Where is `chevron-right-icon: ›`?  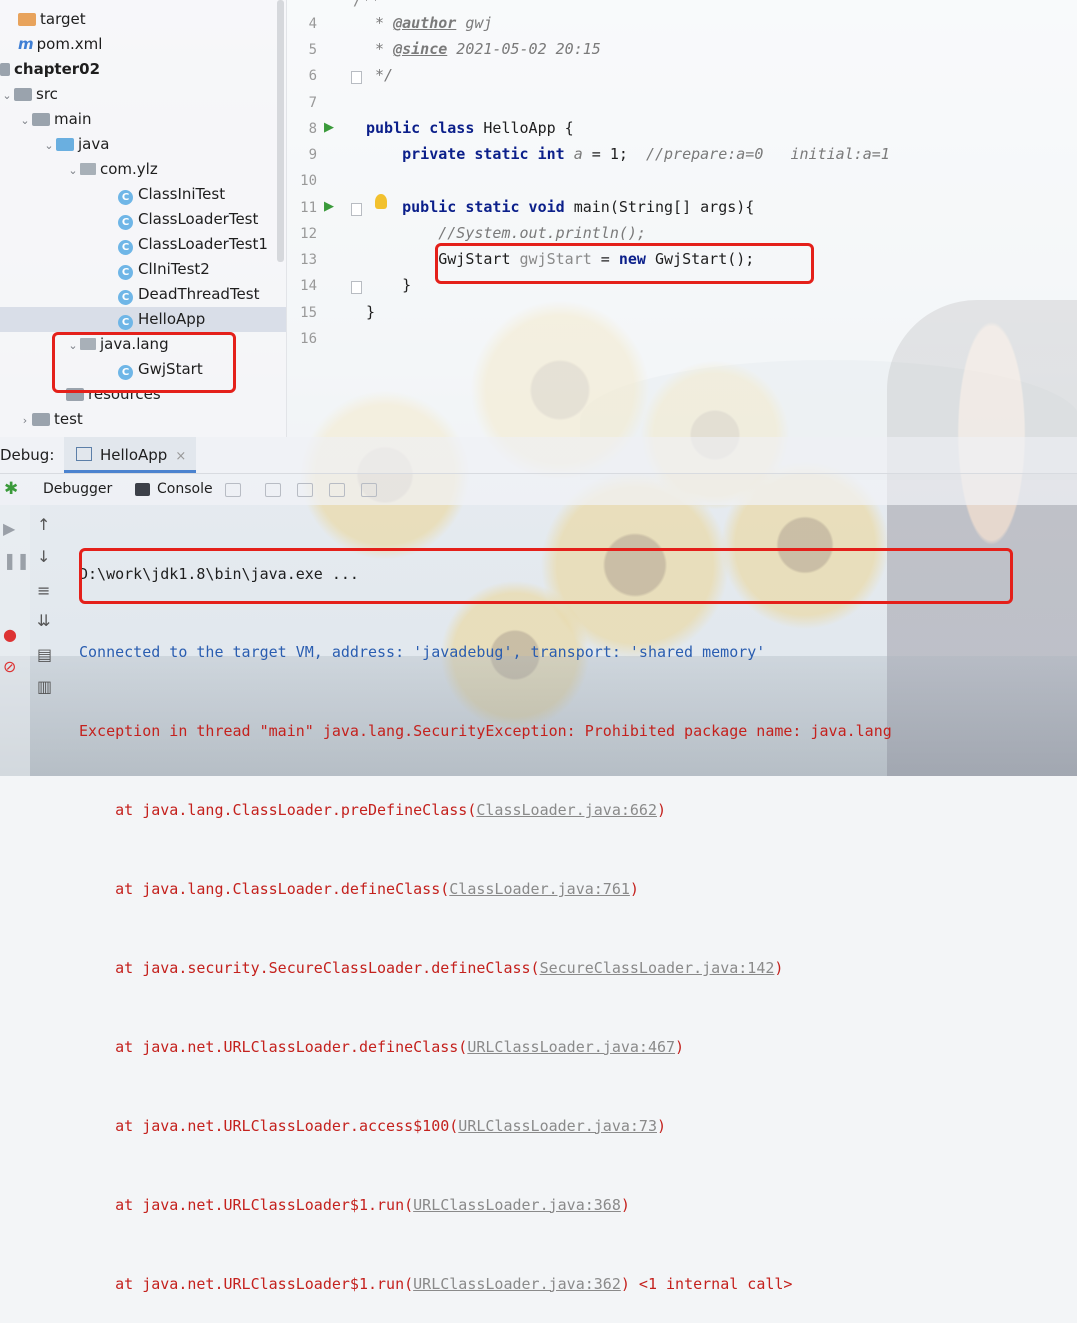
chevron-right-icon: › is located at coordinates (25, 420).